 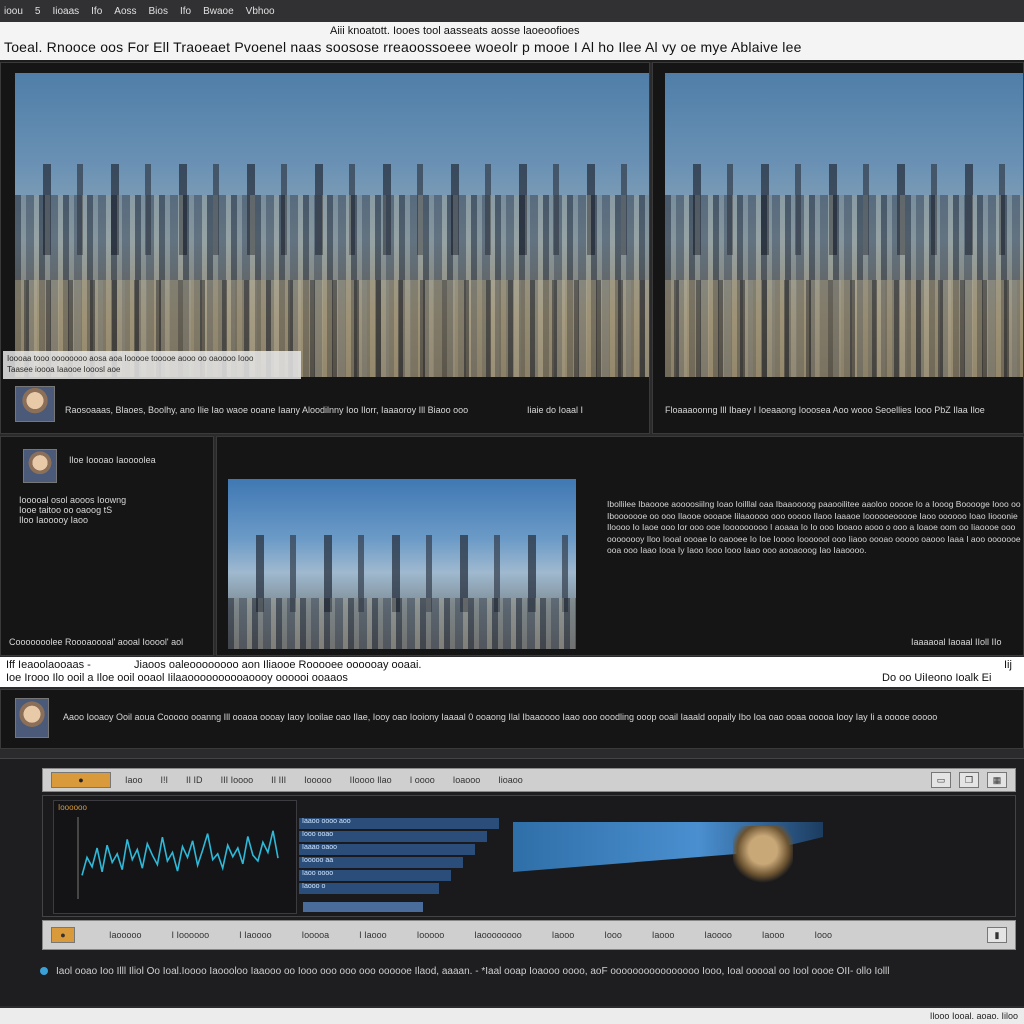 What do you see at coordinates (316, 935) in the screenshot?
I see `bottom-bar-item: Iooooa` at bounding box center [316, 935].